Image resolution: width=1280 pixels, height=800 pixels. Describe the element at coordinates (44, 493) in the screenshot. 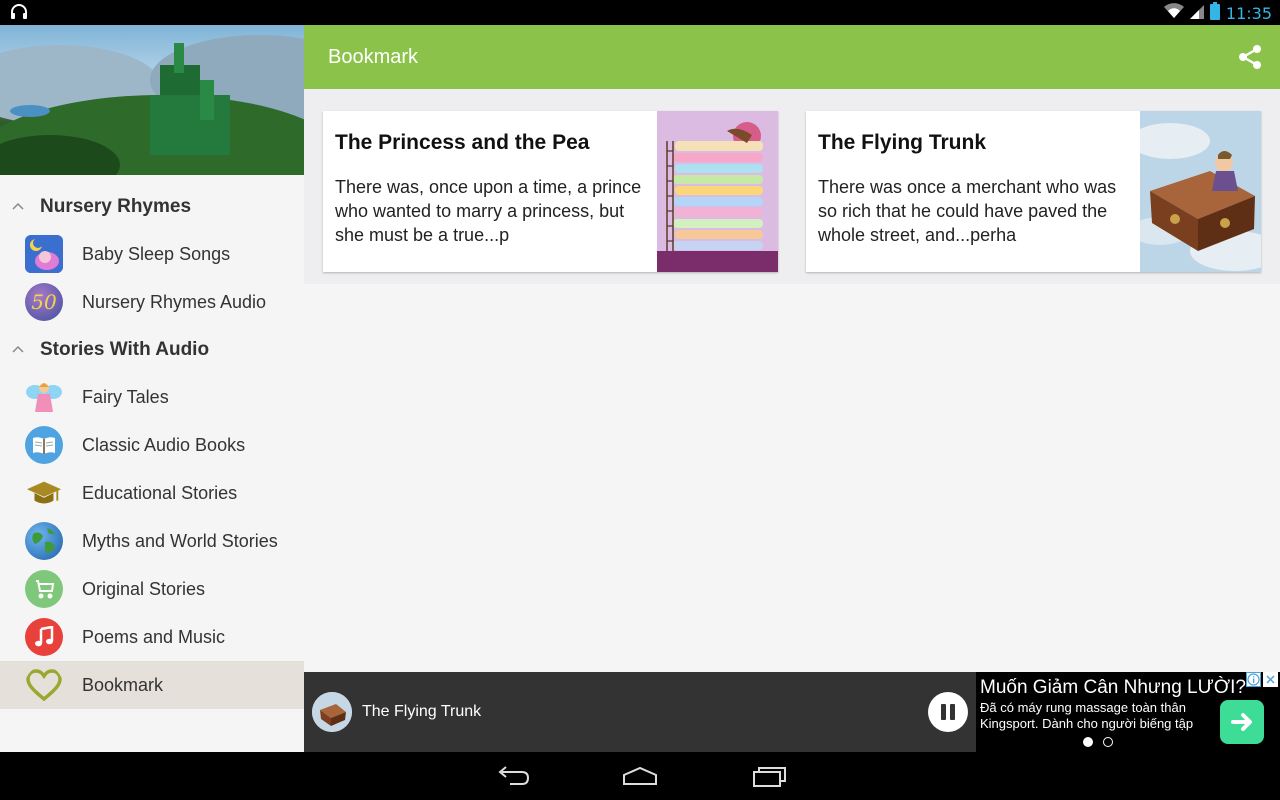

I see `graduation-cap-icon` at that location.